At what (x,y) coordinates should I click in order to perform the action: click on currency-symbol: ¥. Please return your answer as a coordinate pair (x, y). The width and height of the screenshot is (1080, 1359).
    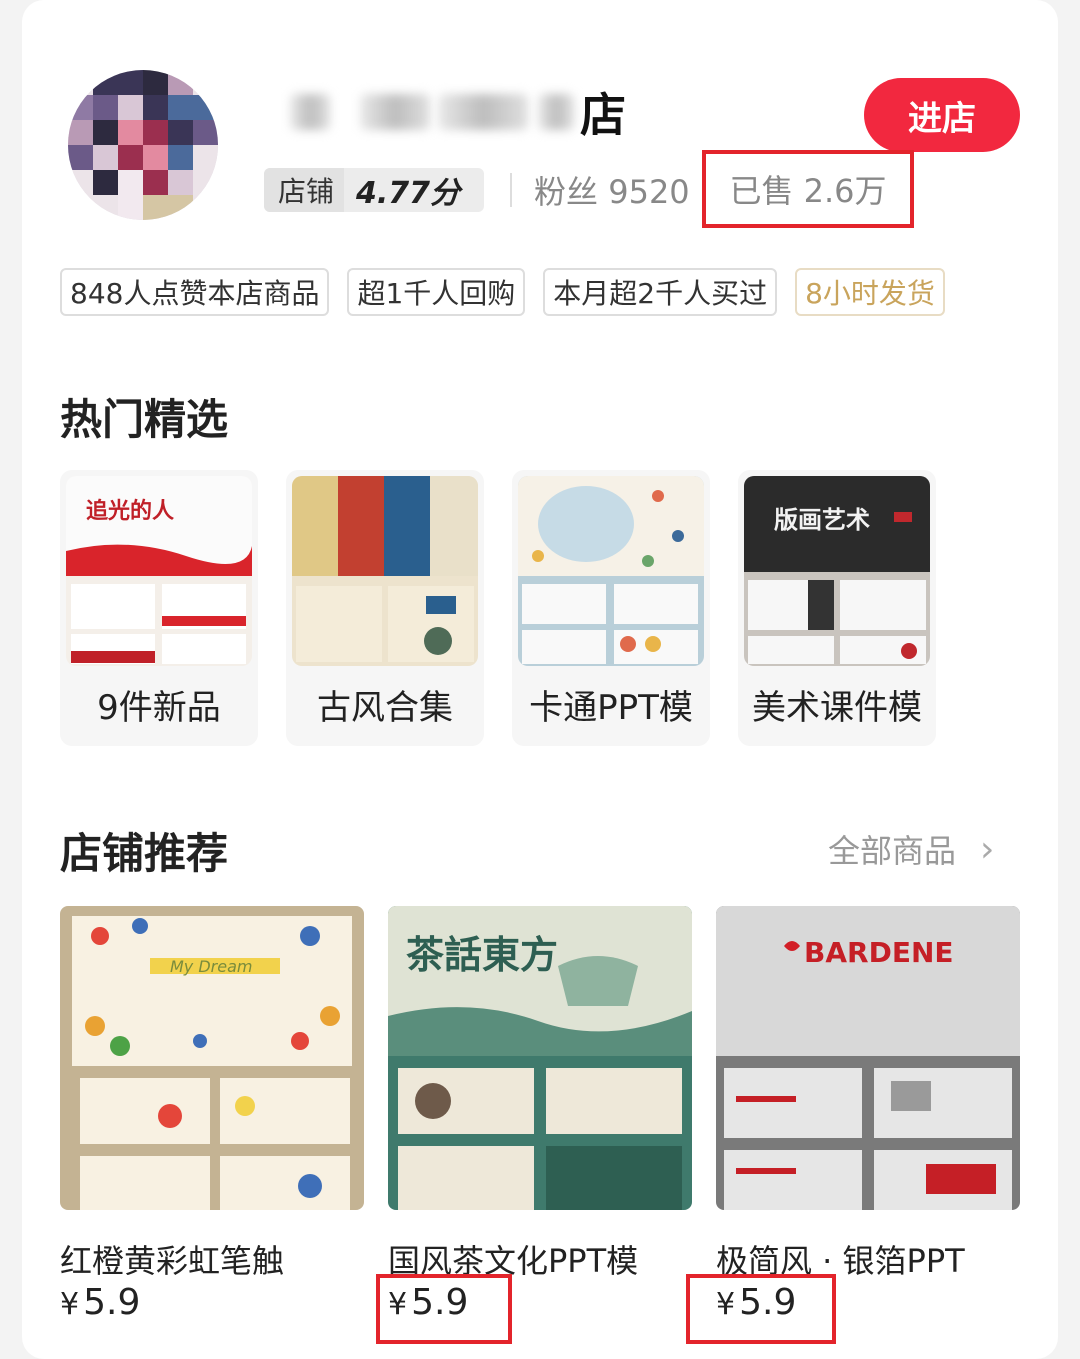
    Looking at the image, I should click on (70, 1304).